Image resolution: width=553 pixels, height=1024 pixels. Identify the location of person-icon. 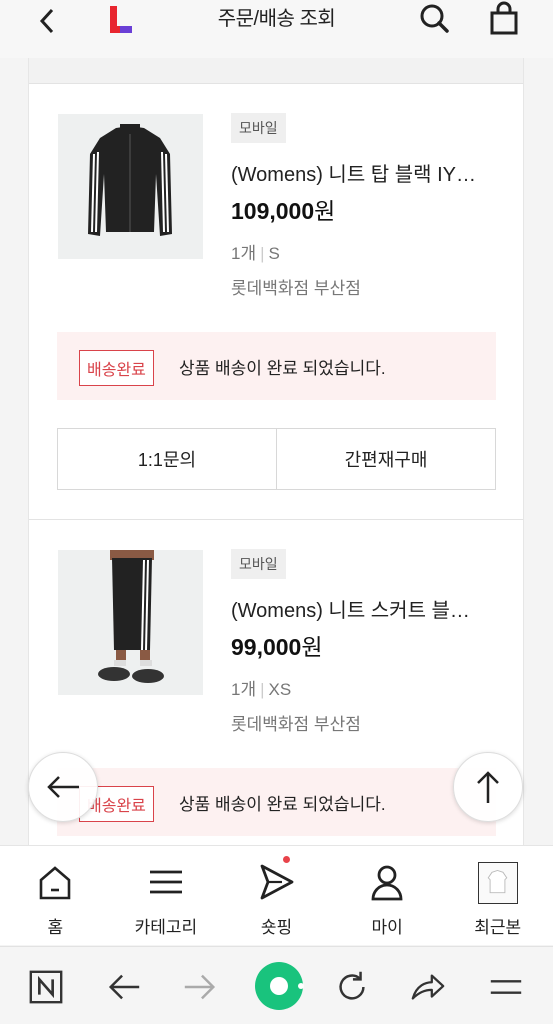
(387, 883).